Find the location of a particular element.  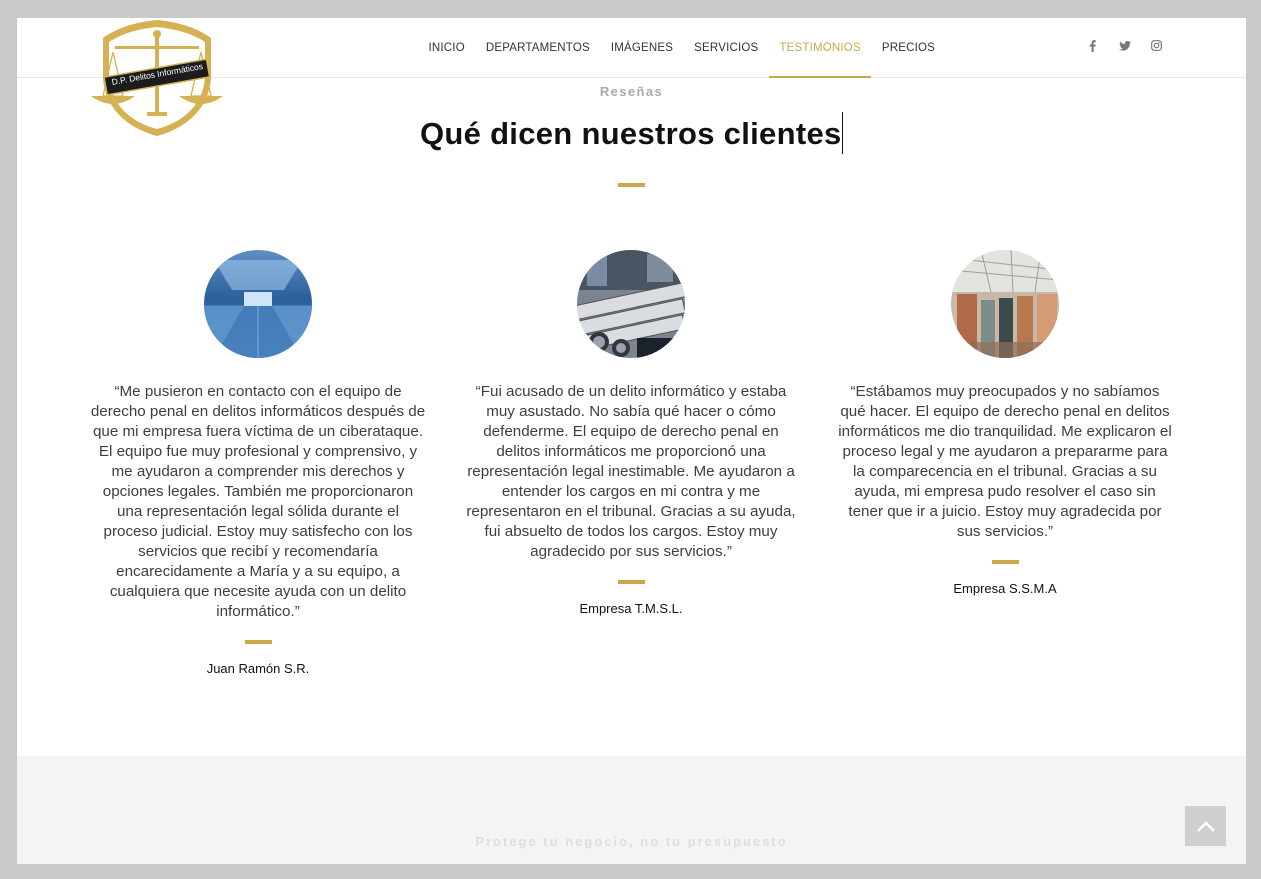

text-cursor is located at coordinates (842, 132).